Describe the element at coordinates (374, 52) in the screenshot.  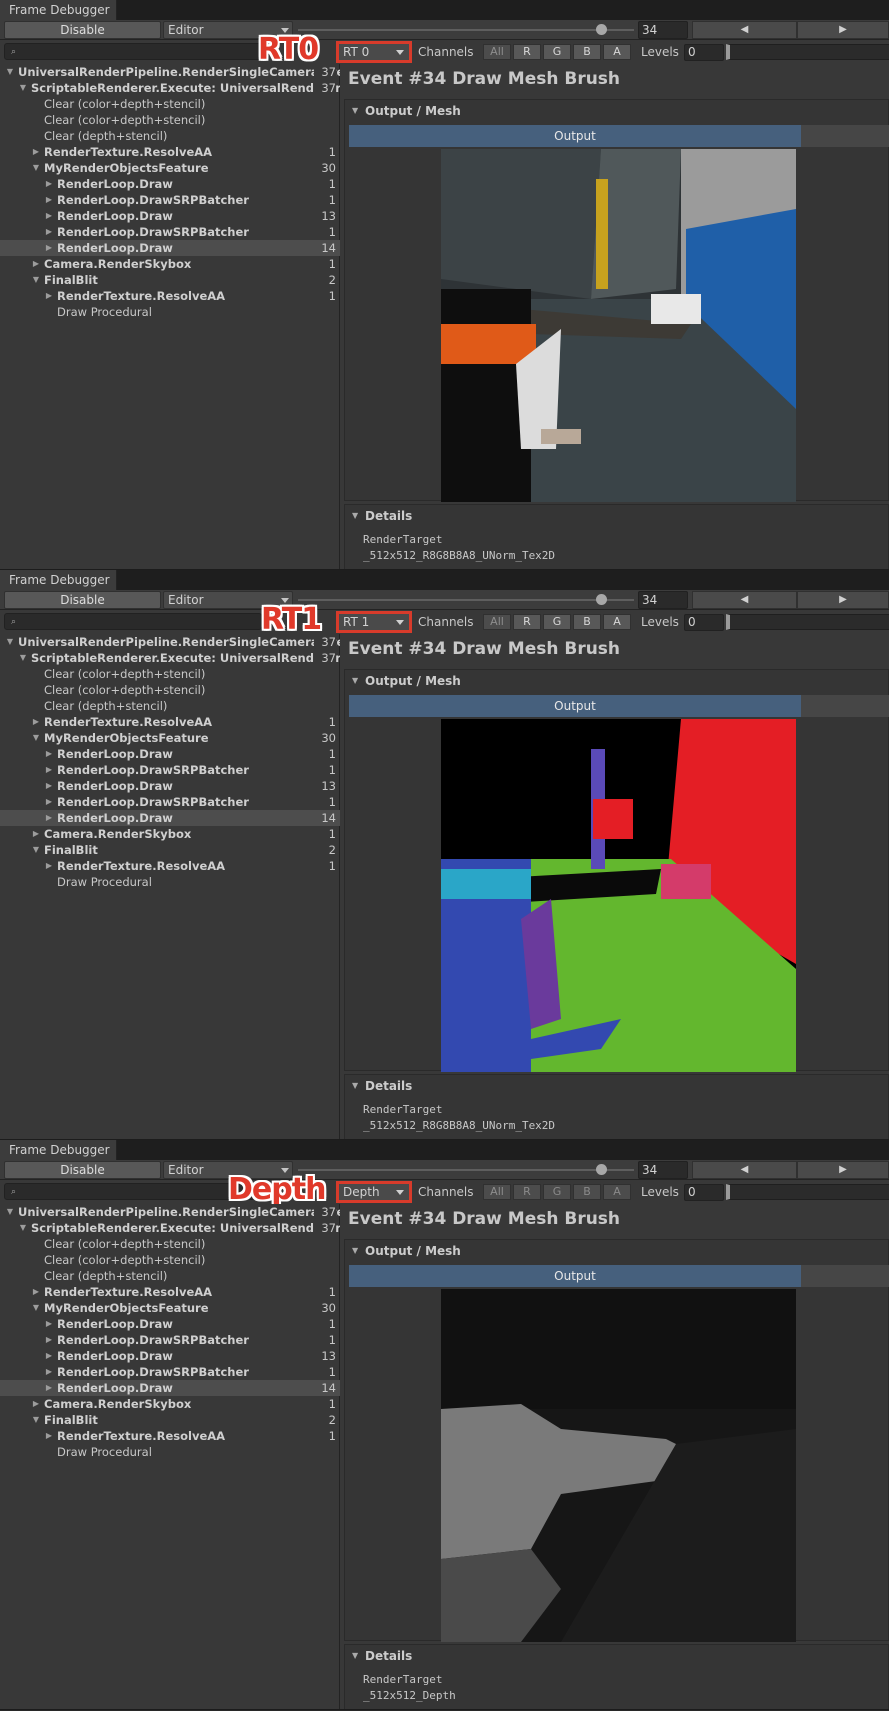
I see `render-target-dropdown: RT 0` at that location.